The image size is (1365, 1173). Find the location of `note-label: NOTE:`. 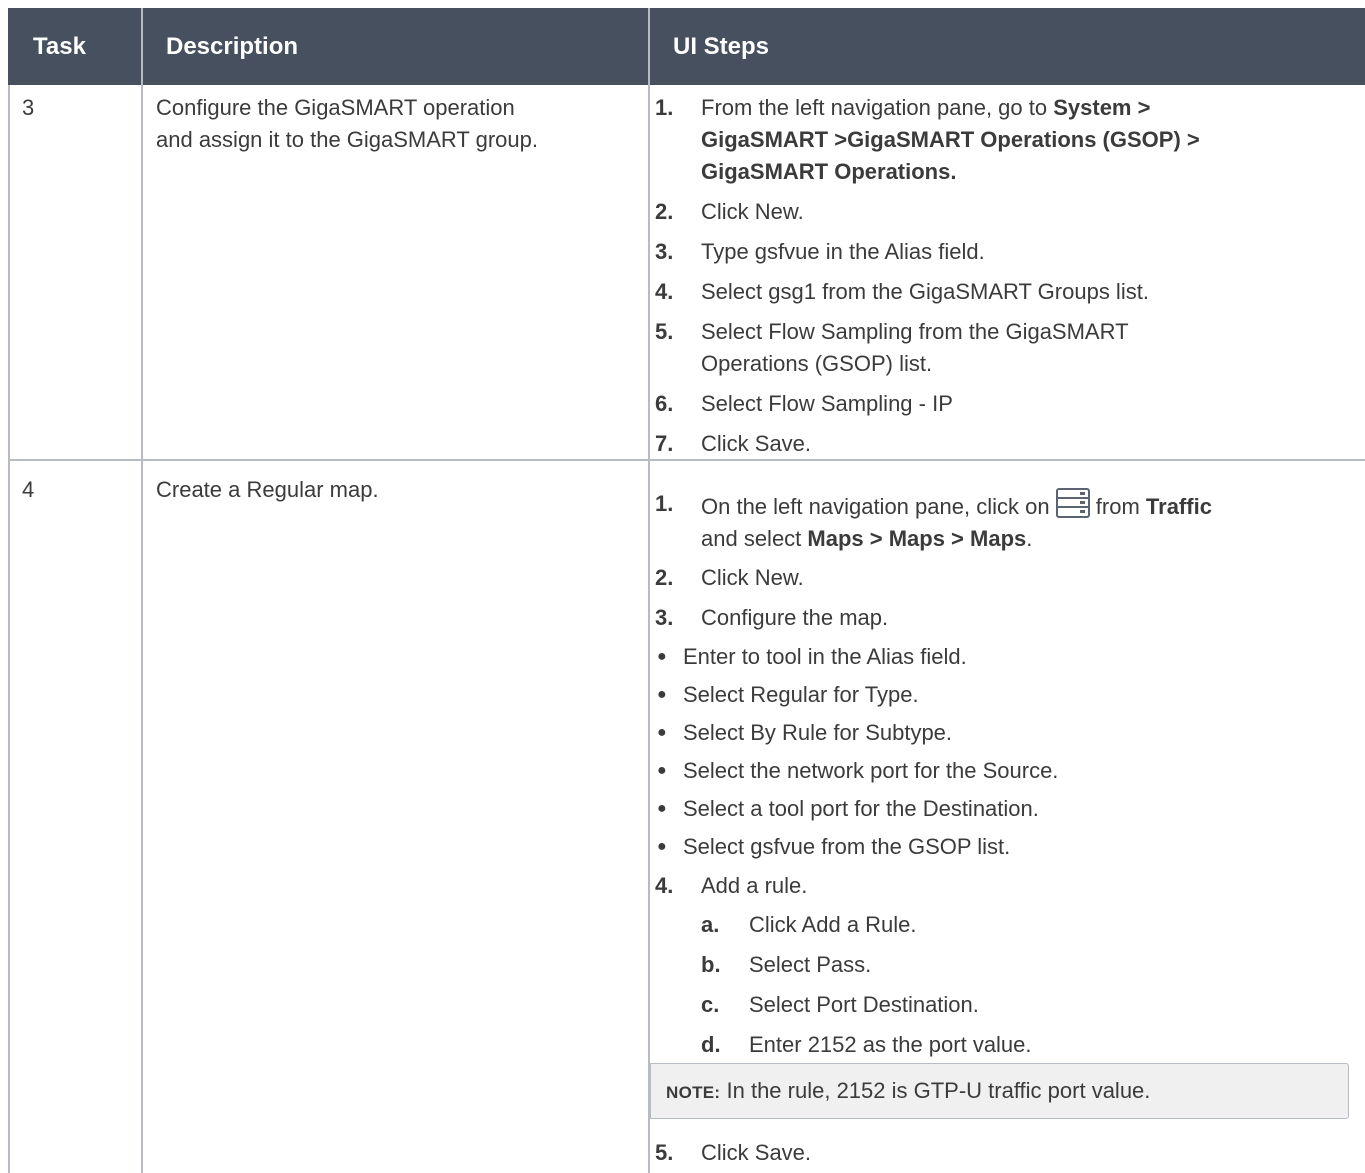

note-label: NOTE: is located at coordinates (693, 1092).